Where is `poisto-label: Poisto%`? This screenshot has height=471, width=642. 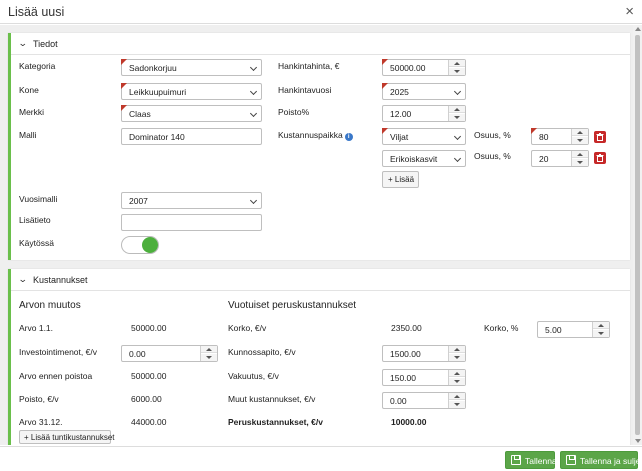 poisto-label: Poisto% is located at coordinates (294, 112).